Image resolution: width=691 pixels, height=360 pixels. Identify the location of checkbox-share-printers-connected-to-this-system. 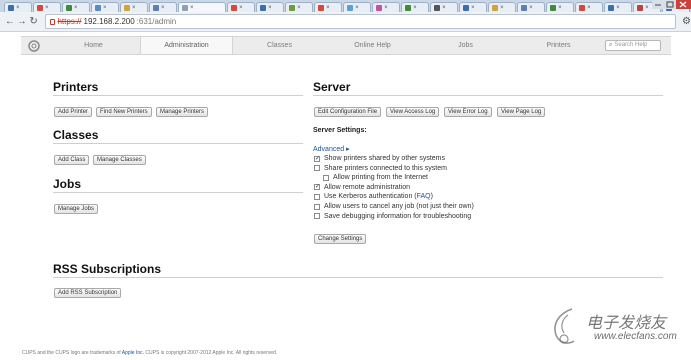
(317, 168).